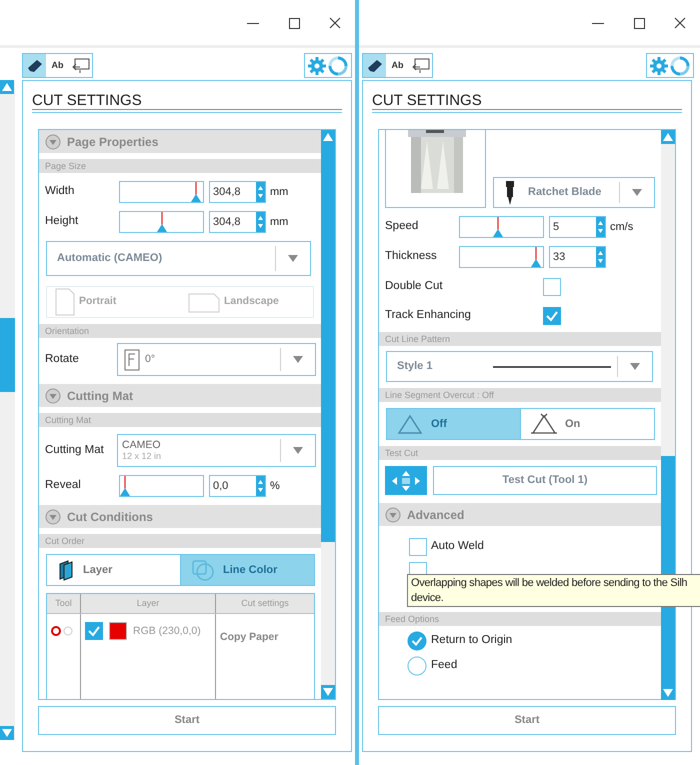 This screenshot has height=765, width=700. I want to click on number-field: 5, so click(577, 227).